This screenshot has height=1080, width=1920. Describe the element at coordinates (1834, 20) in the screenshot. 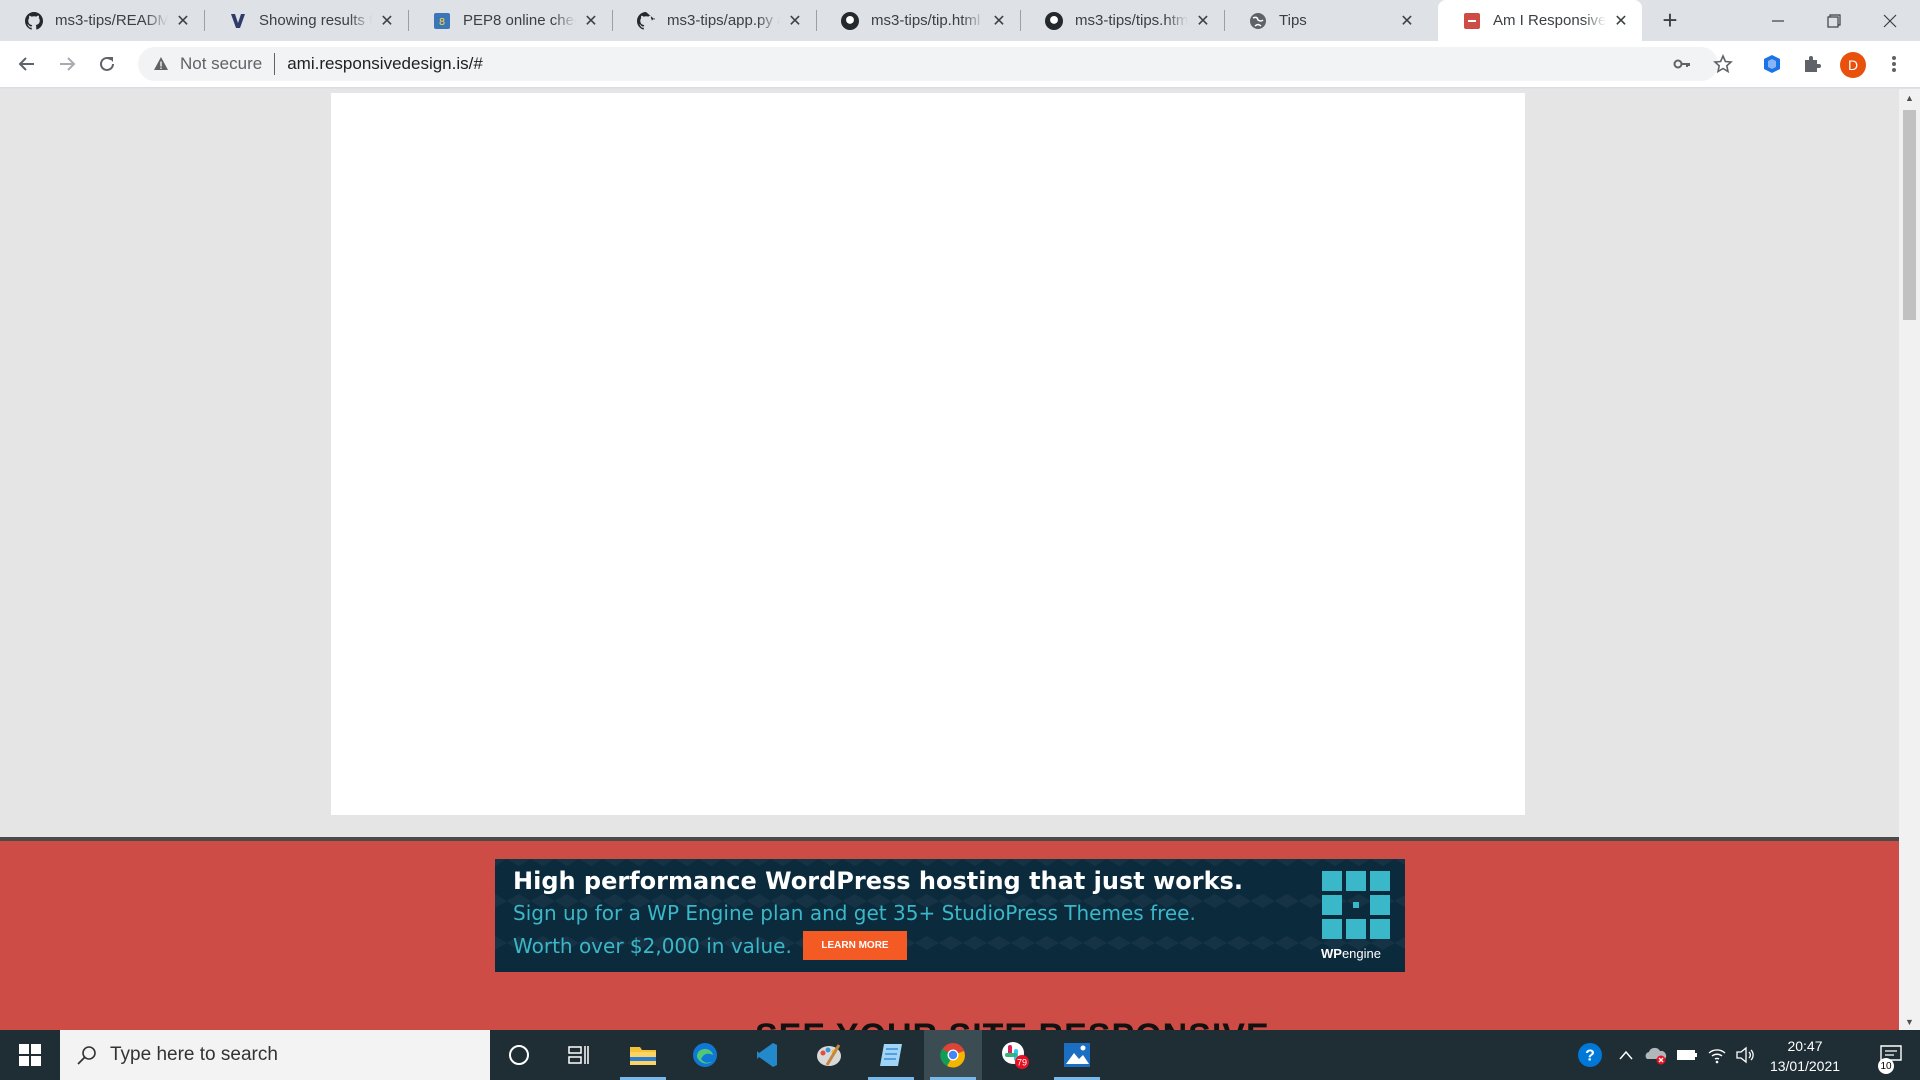

I see `restore-button` at that location.